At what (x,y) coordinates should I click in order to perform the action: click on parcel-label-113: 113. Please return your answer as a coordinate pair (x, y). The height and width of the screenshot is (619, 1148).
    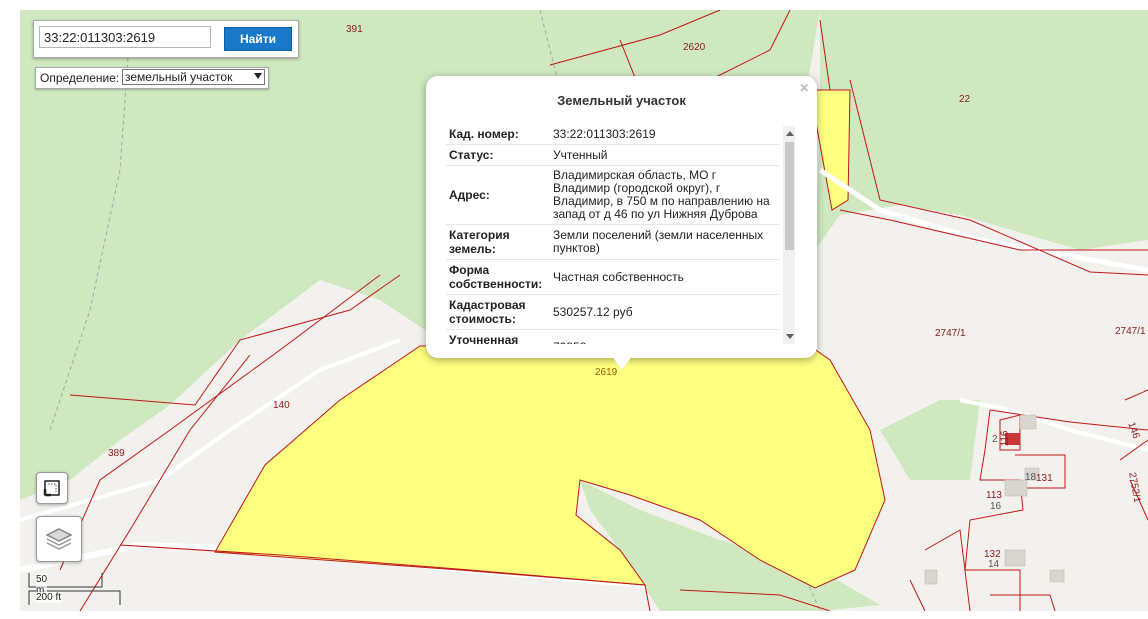
    Looking at the image, I should click on (994, 495).